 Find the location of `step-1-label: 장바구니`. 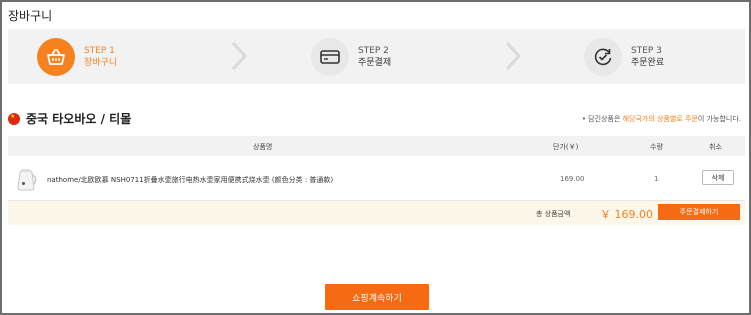

step-1-label: 장바구니 is located at coordinates (101, 63).